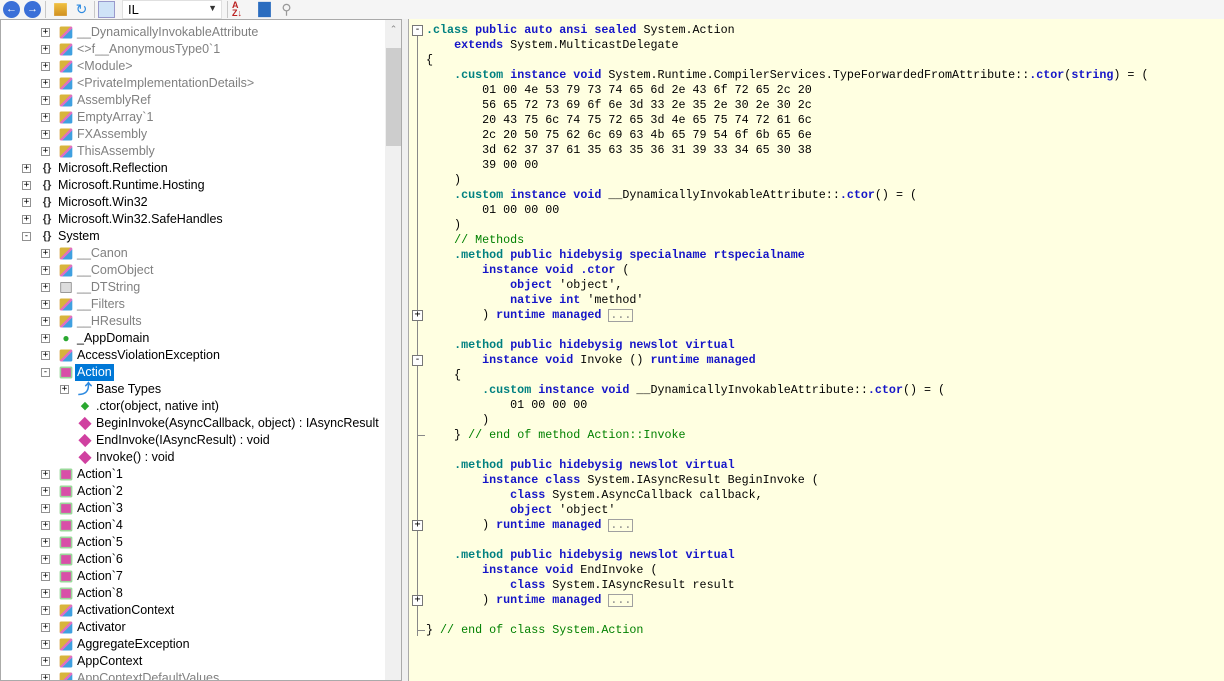 This screenshot has width=1224, height=681. Describe the element at coordinates (106, 9) in the screenshot. I see `show-internal-icon` at that location.